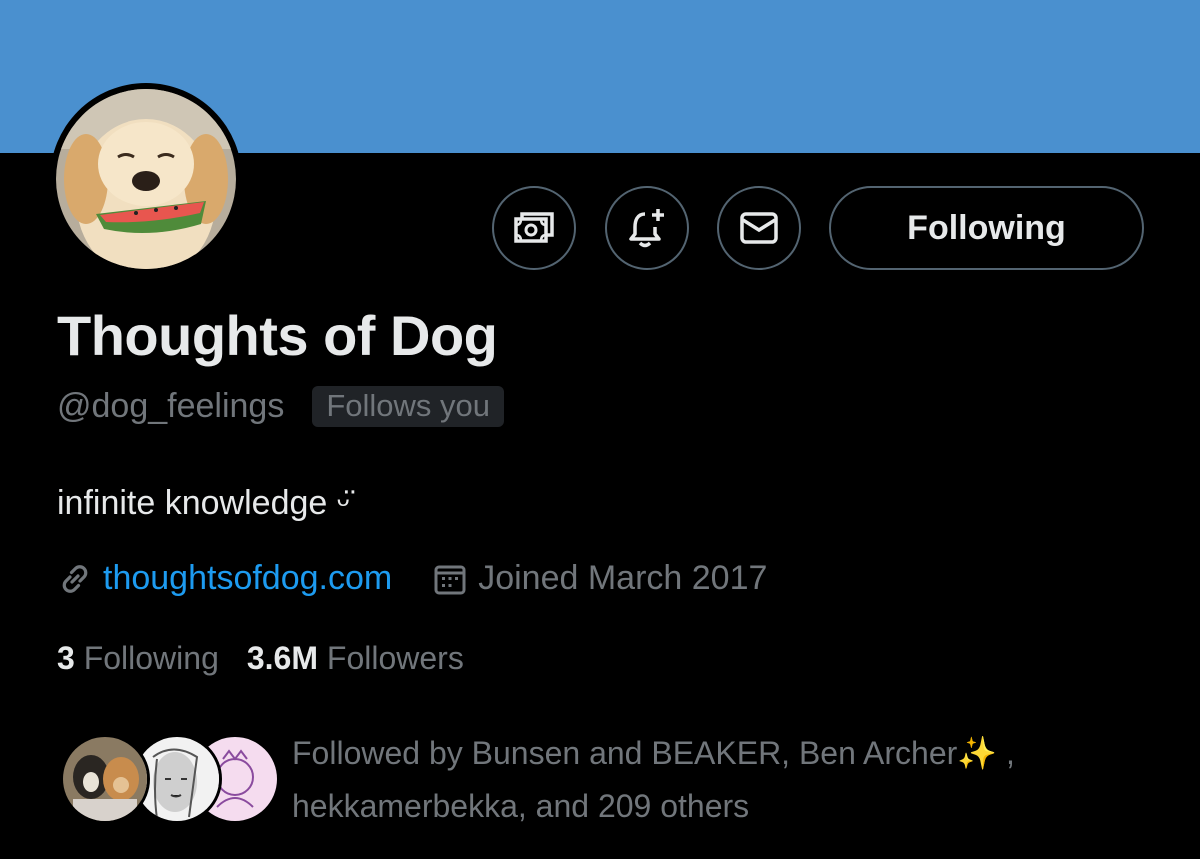  What do you see at coordinates (277, 335) in the screenshot?
I see `display-name: Thoughts of Dog` at bounding box center [277, 335].